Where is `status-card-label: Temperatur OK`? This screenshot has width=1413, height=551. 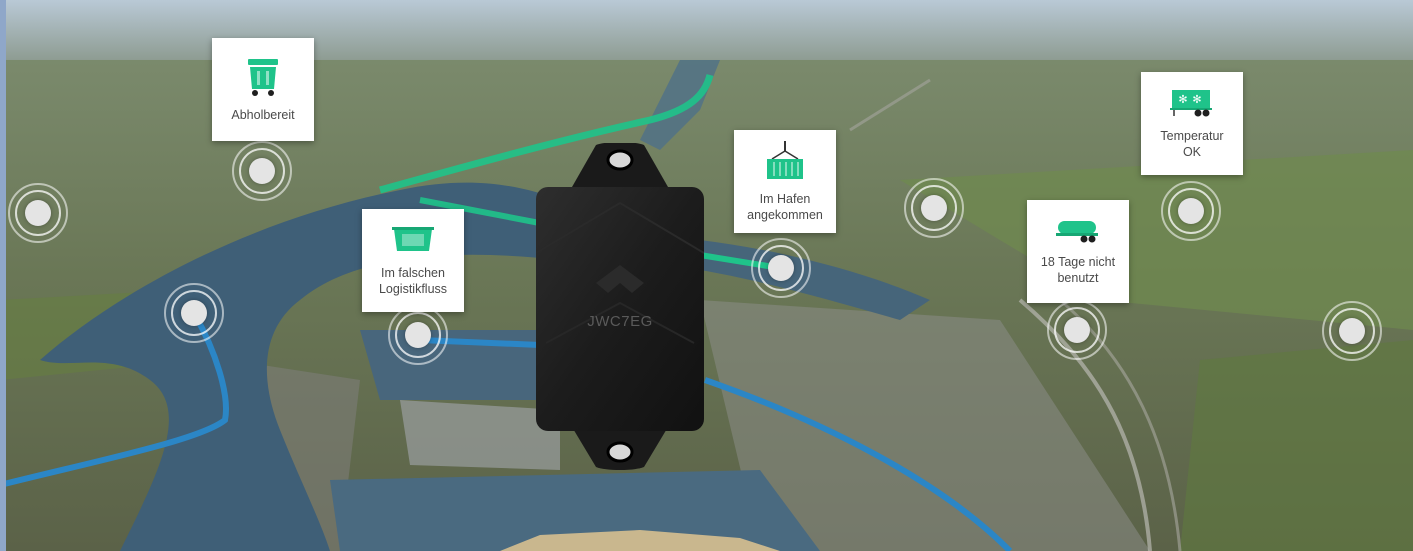 status-card-label: Temperatur OK is located at coordinates (1192, 143).